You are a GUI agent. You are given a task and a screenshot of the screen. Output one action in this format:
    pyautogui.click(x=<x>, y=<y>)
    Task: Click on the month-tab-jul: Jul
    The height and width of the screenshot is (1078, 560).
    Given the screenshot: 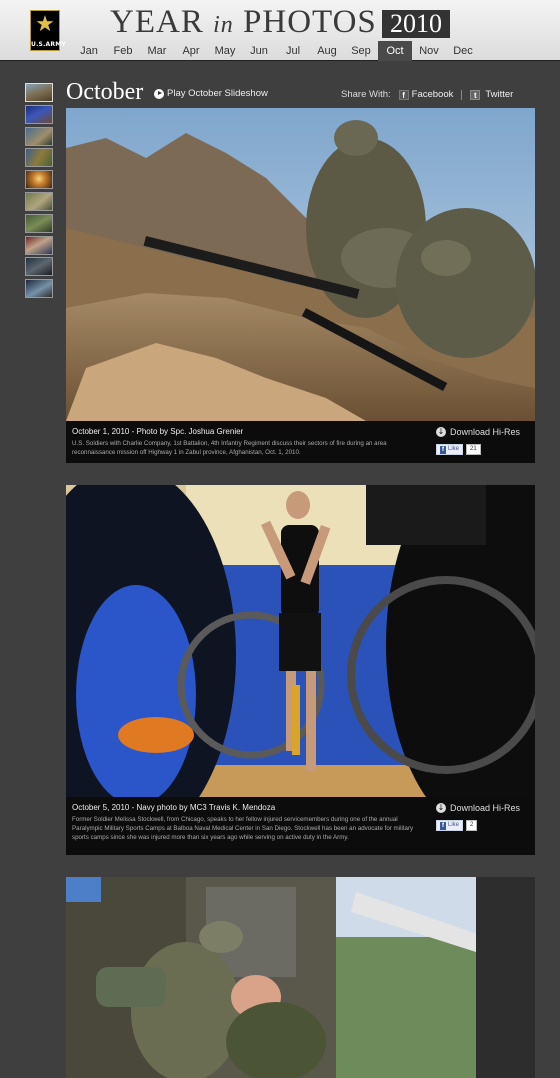 What is the action you would take?
    pyautogui.click(x=293, y=51)
    